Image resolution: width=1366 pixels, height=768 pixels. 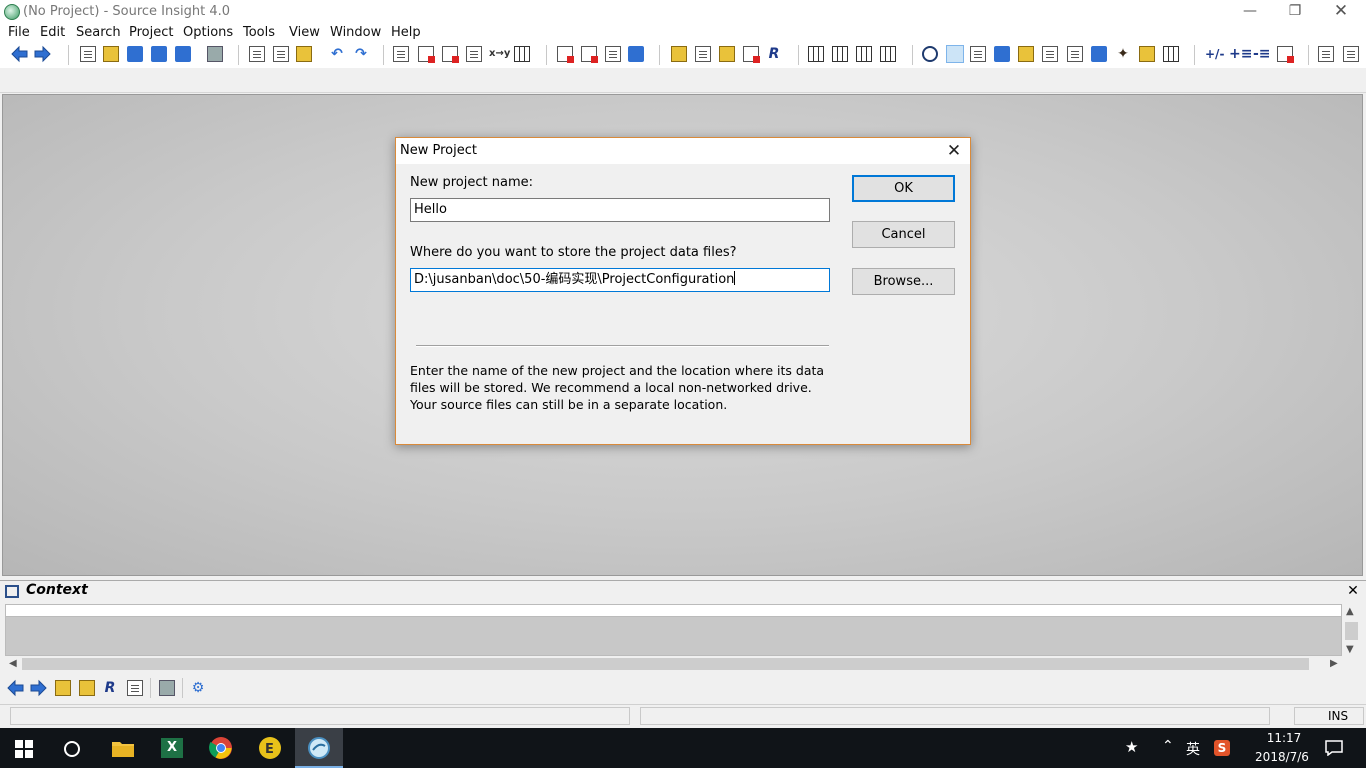 I want to click on context-browse-icon, so click(x=63, y=688).